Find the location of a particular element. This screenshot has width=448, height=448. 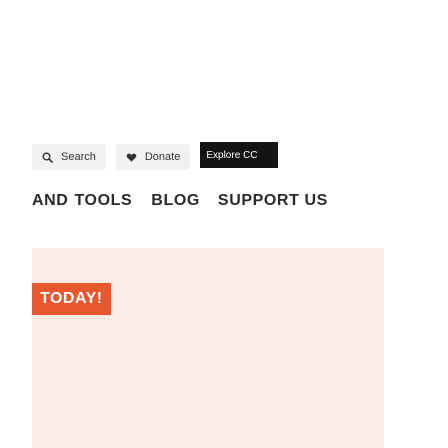

nav-item-support-us: SUPPORT US is located at coordinates (273, 201).